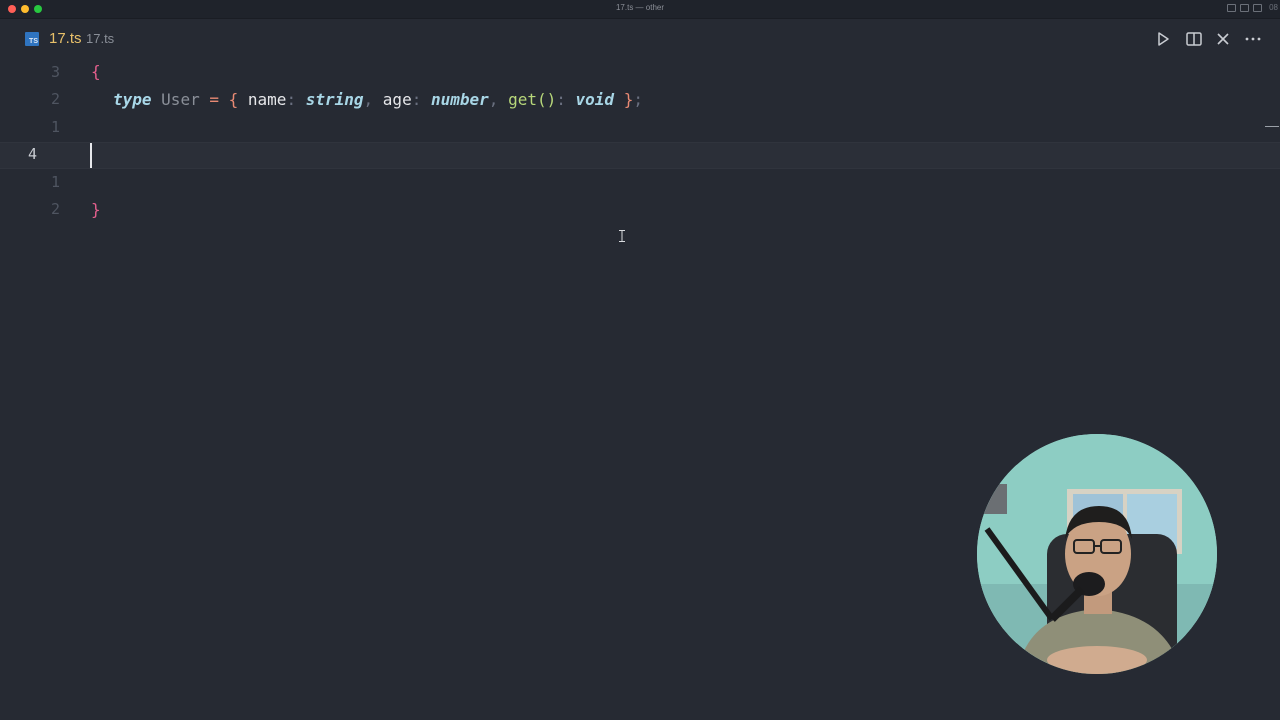  Describe the element at coordinates (640, 39) in the screenshot. I see `editor-tab-bar: TS 17.ts 17.ts` at that location.